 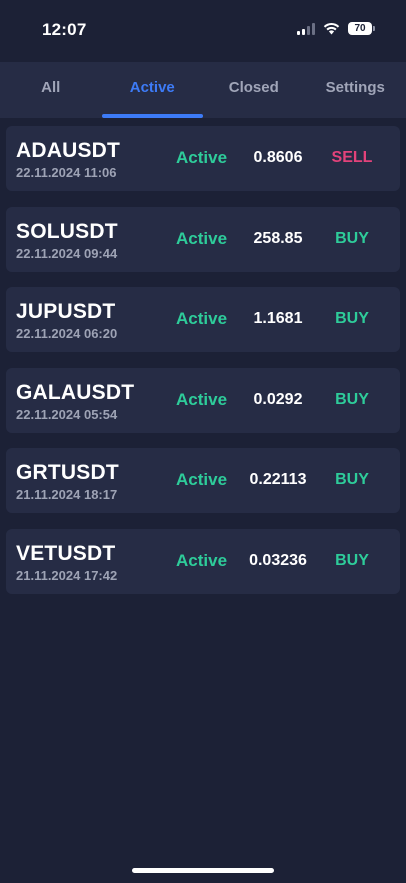 I want to click on trade-symbol: ADAUSDT, so click(x=68, y=150).